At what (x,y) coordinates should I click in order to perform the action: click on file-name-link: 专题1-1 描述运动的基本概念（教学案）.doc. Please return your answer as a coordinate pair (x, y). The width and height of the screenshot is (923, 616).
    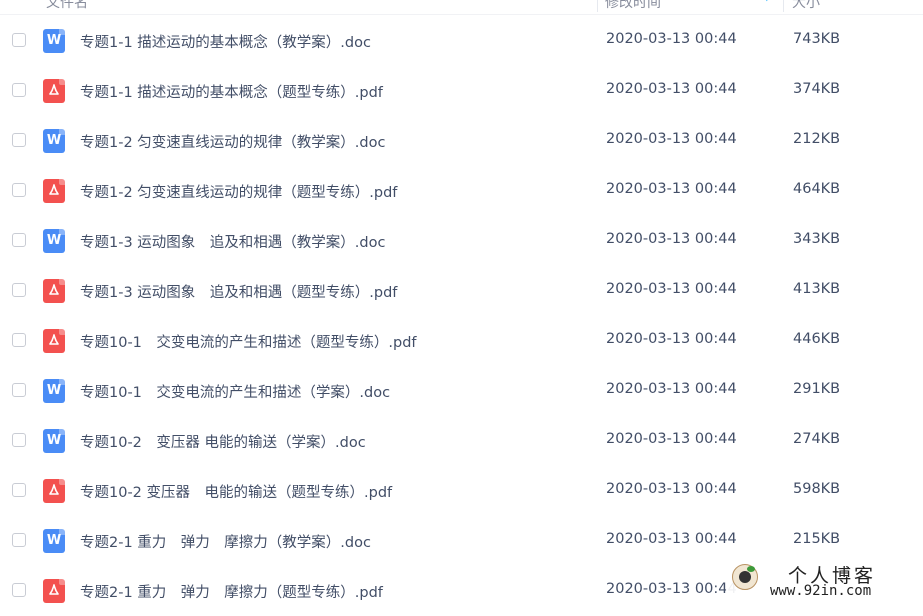
    Looking at the image, I should click on (225, 41).